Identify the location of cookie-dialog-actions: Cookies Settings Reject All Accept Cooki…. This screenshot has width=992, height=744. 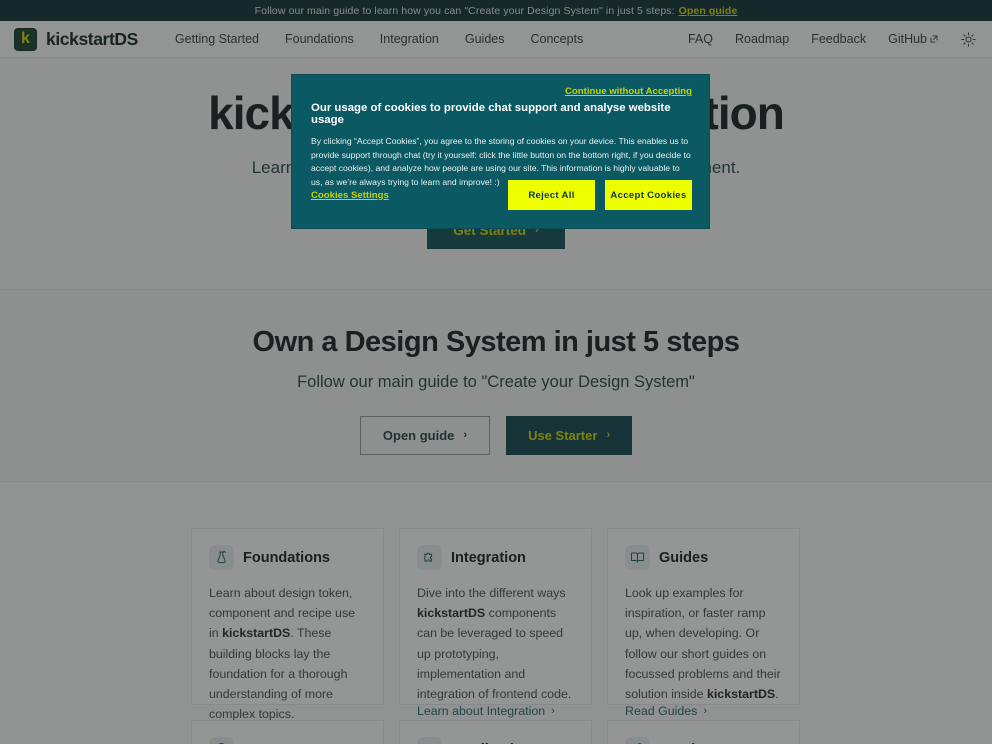
(501, 195).